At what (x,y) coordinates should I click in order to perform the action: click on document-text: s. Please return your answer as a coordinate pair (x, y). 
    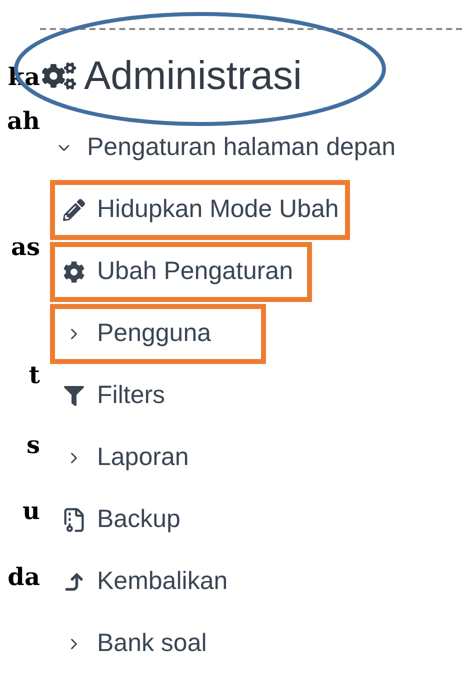
    Looking at the image, I should click on (33, 445).